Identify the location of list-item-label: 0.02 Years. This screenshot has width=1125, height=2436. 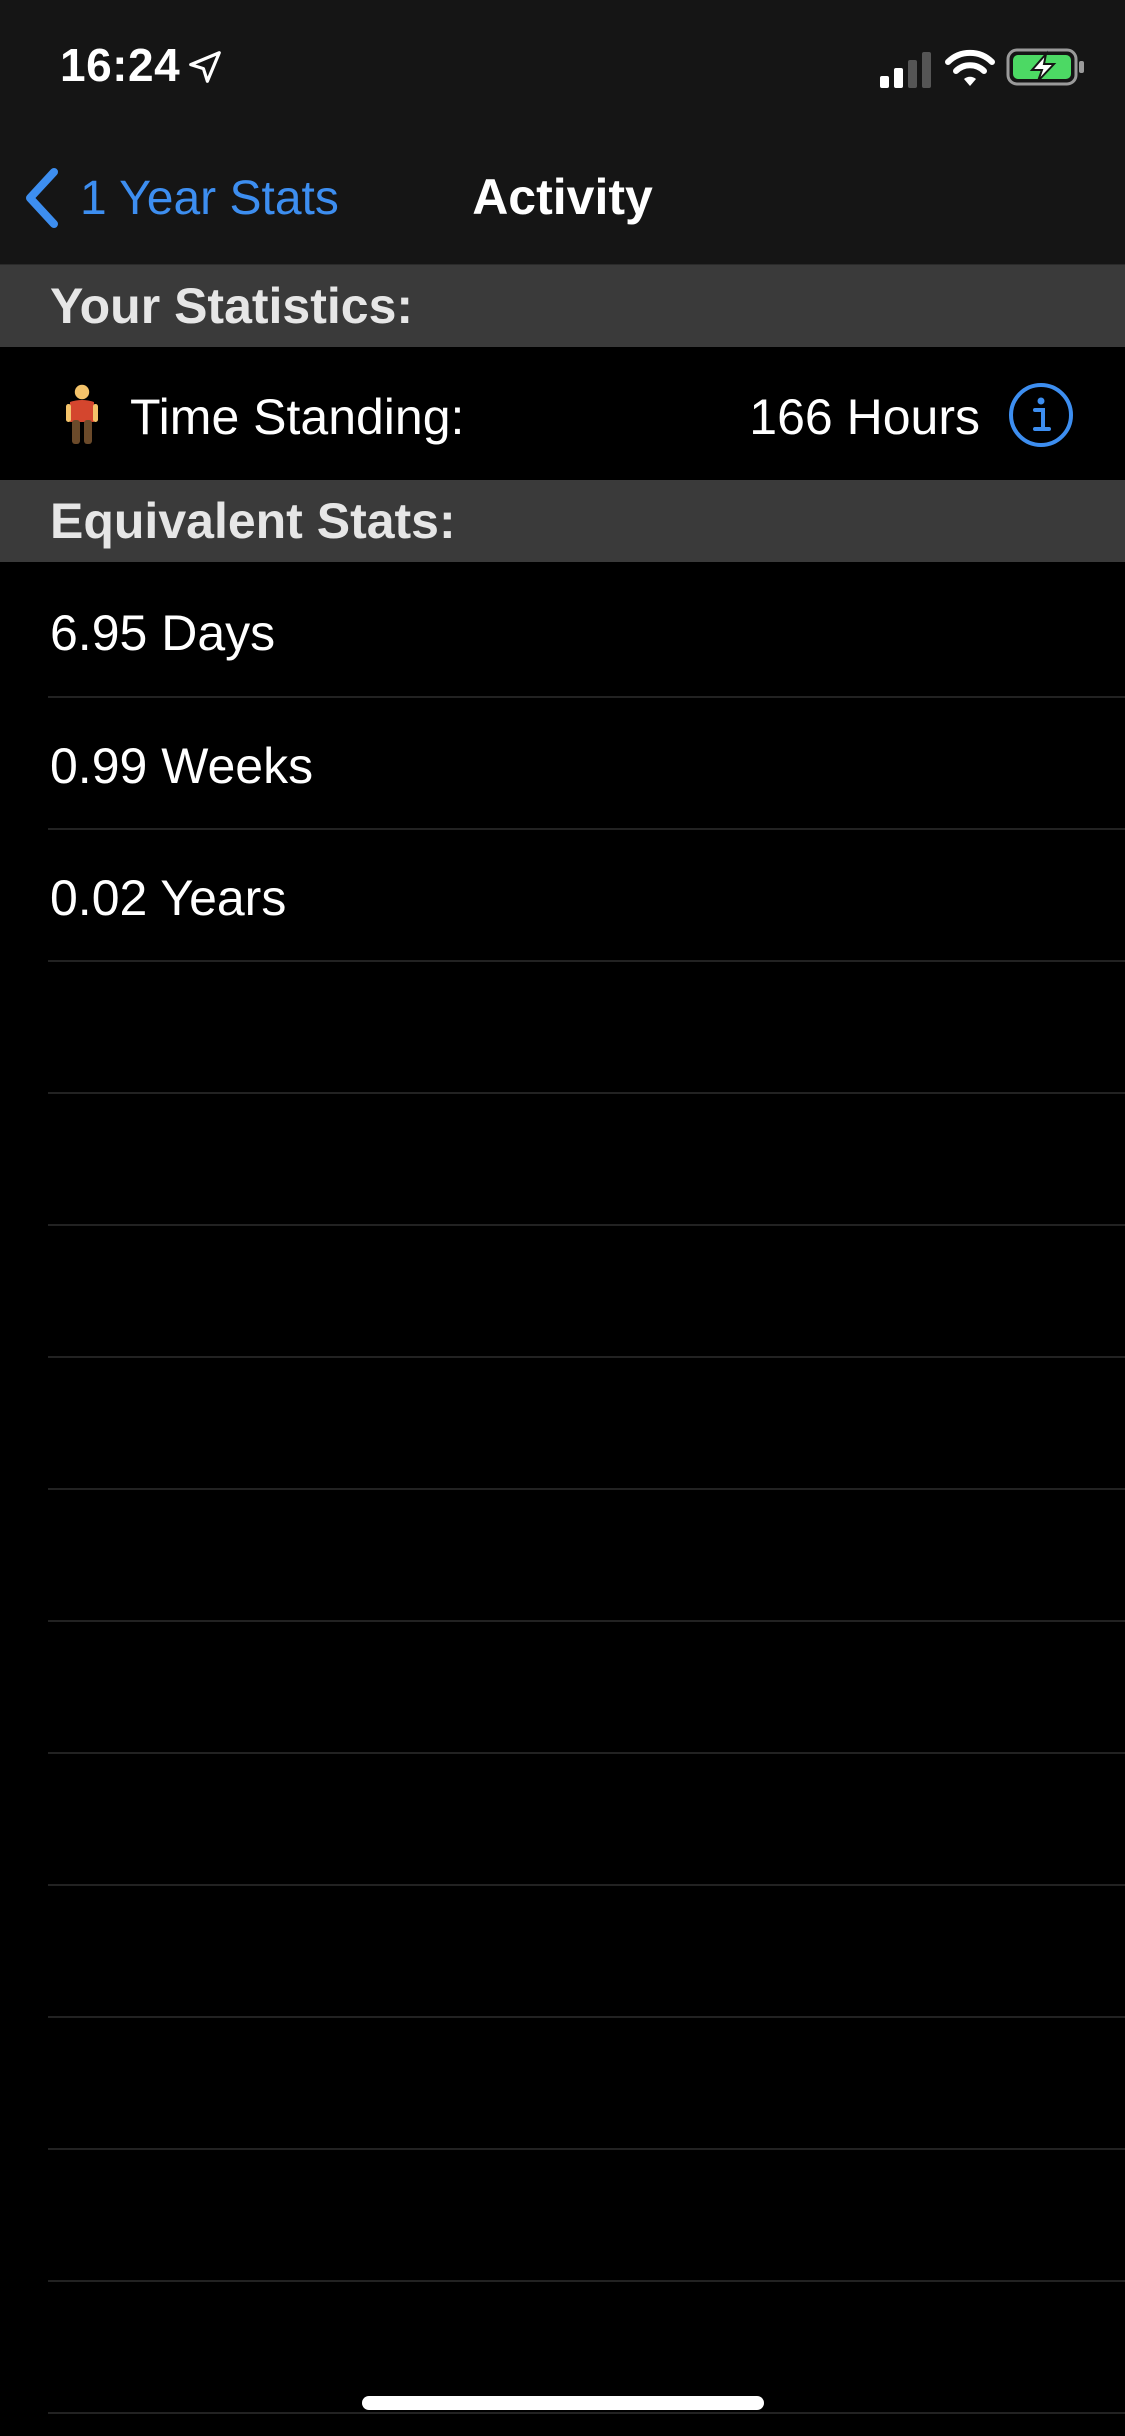
(168, 898).